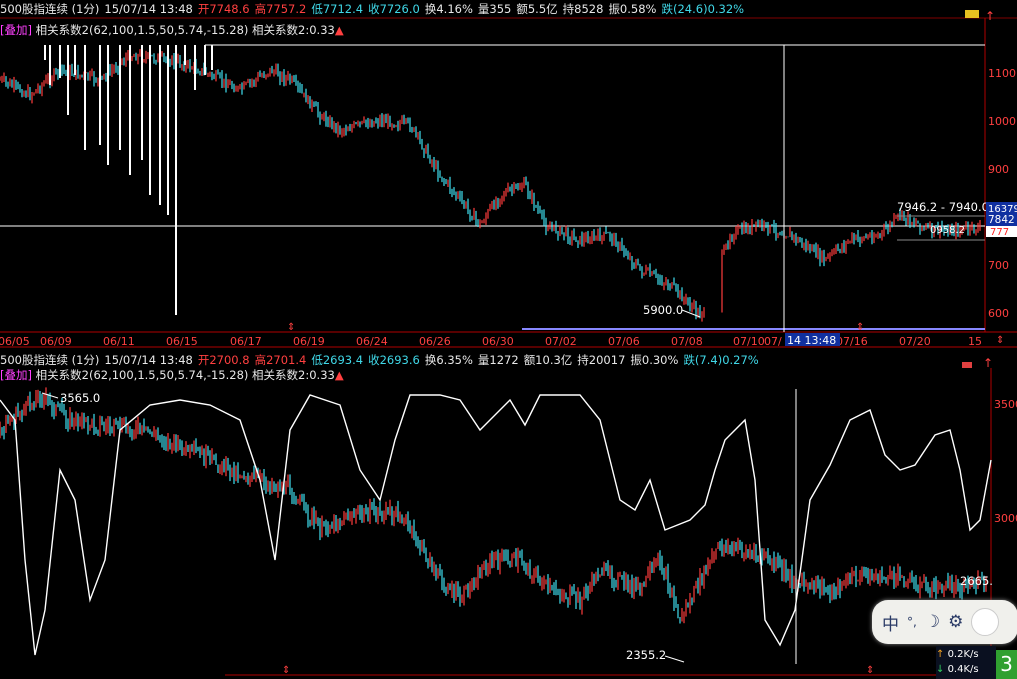 The image size is (1017, 679). I want to click on y-tick: 3000, so click(1005, 518).